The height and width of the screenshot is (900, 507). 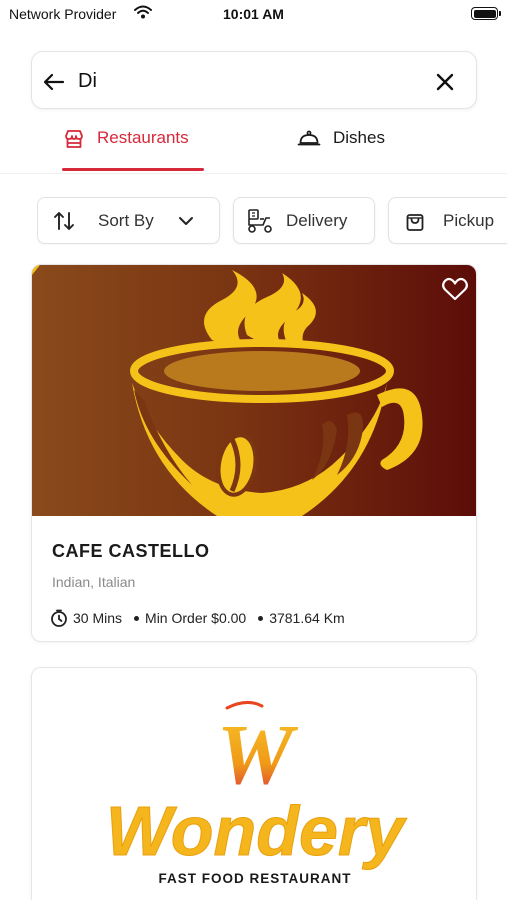 I want to click on min-order: Min Order $0.00, so click(x=196, y=618).